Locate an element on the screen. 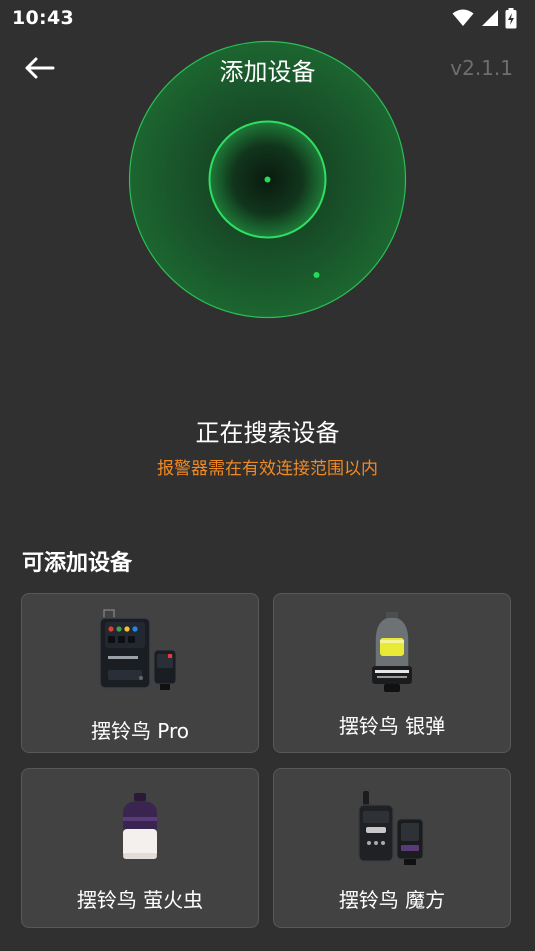  wifi-icon is located at coordinates (463, 18).